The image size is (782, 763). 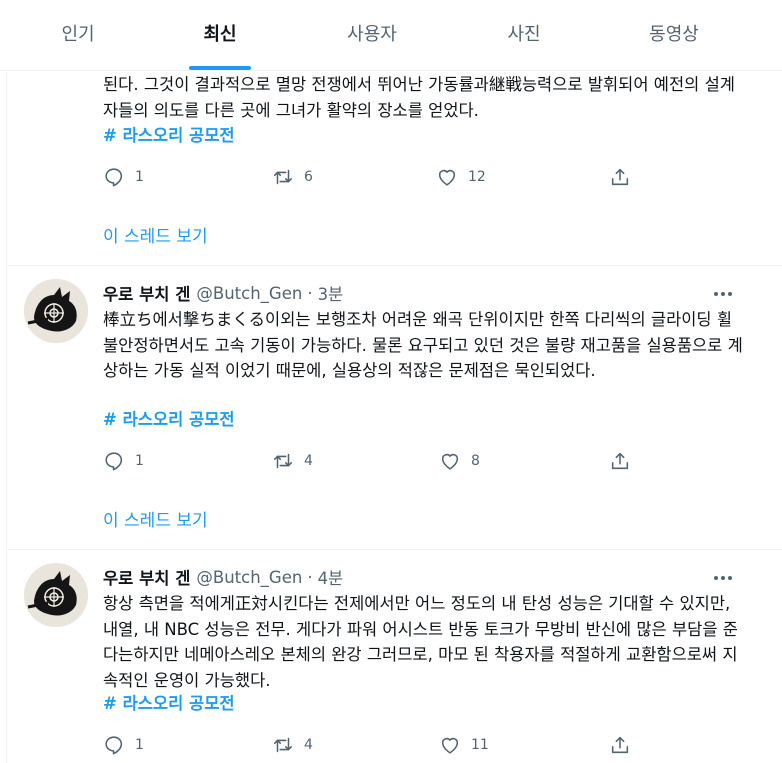 I want to click on retweet-count: 6, so click(x=308, y=177).